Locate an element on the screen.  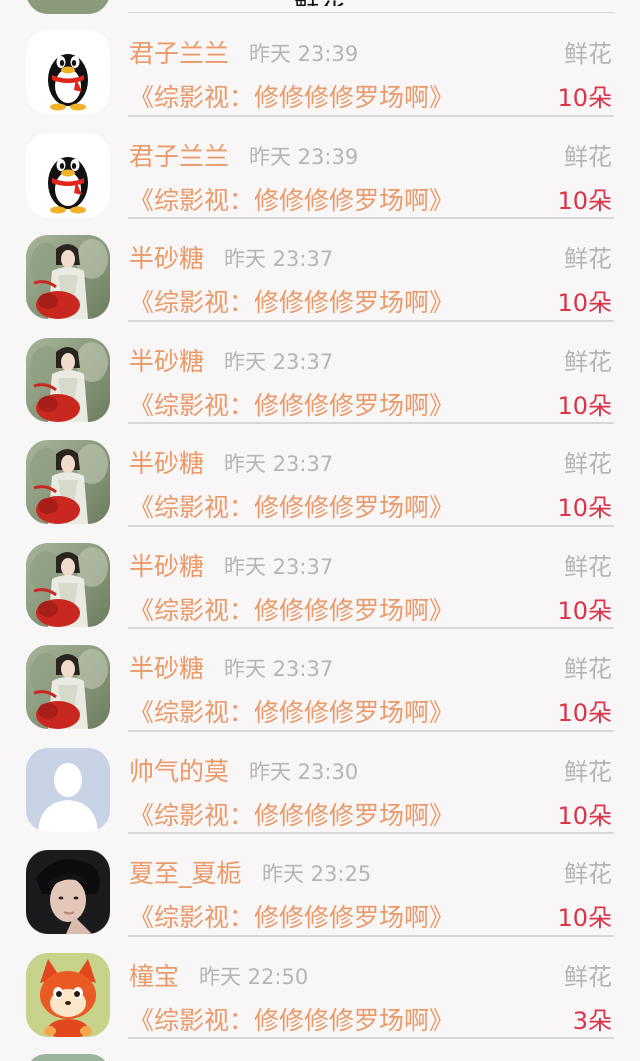
young-man-avatar is located at coordinates (68, 892).